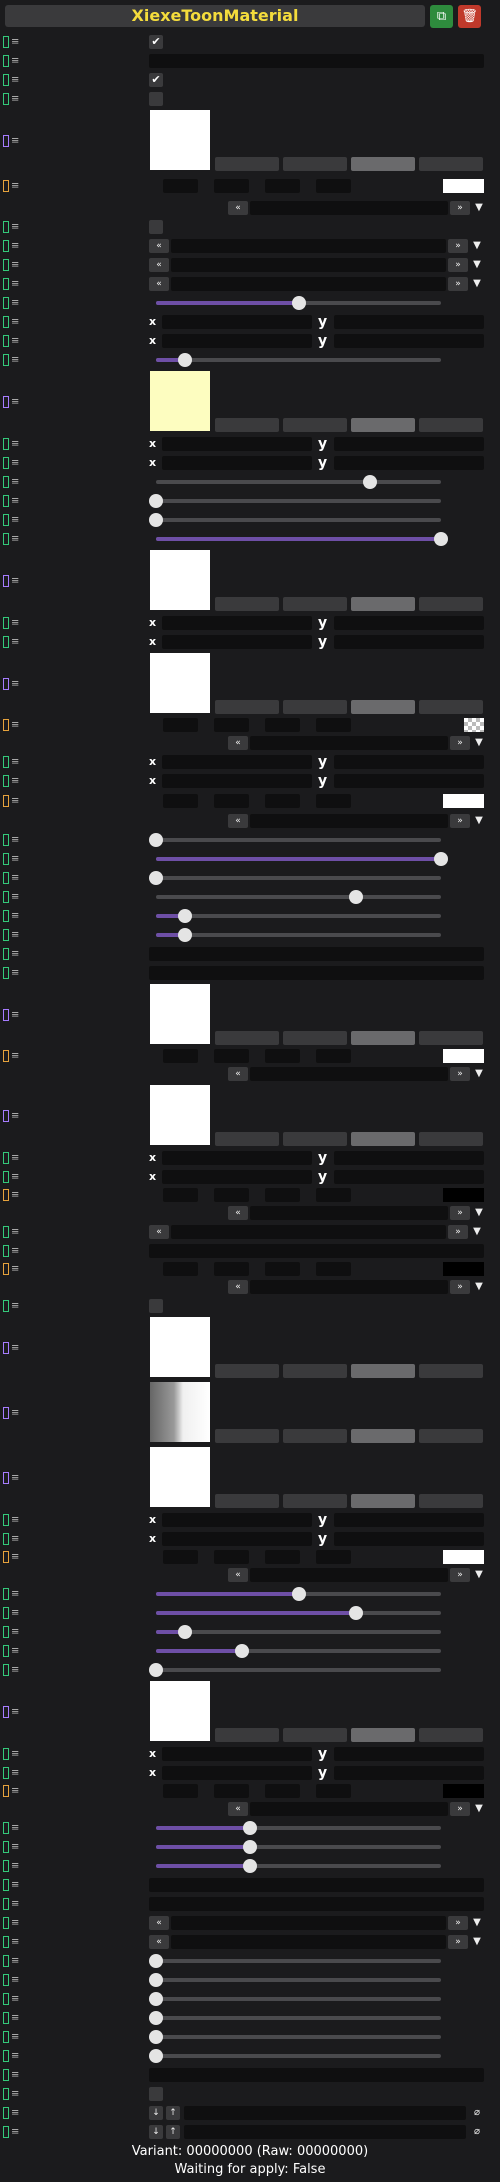  Describe the element at coordinates (316, 1884) in the screenshot. I see `offsetfactor-field` at that location.